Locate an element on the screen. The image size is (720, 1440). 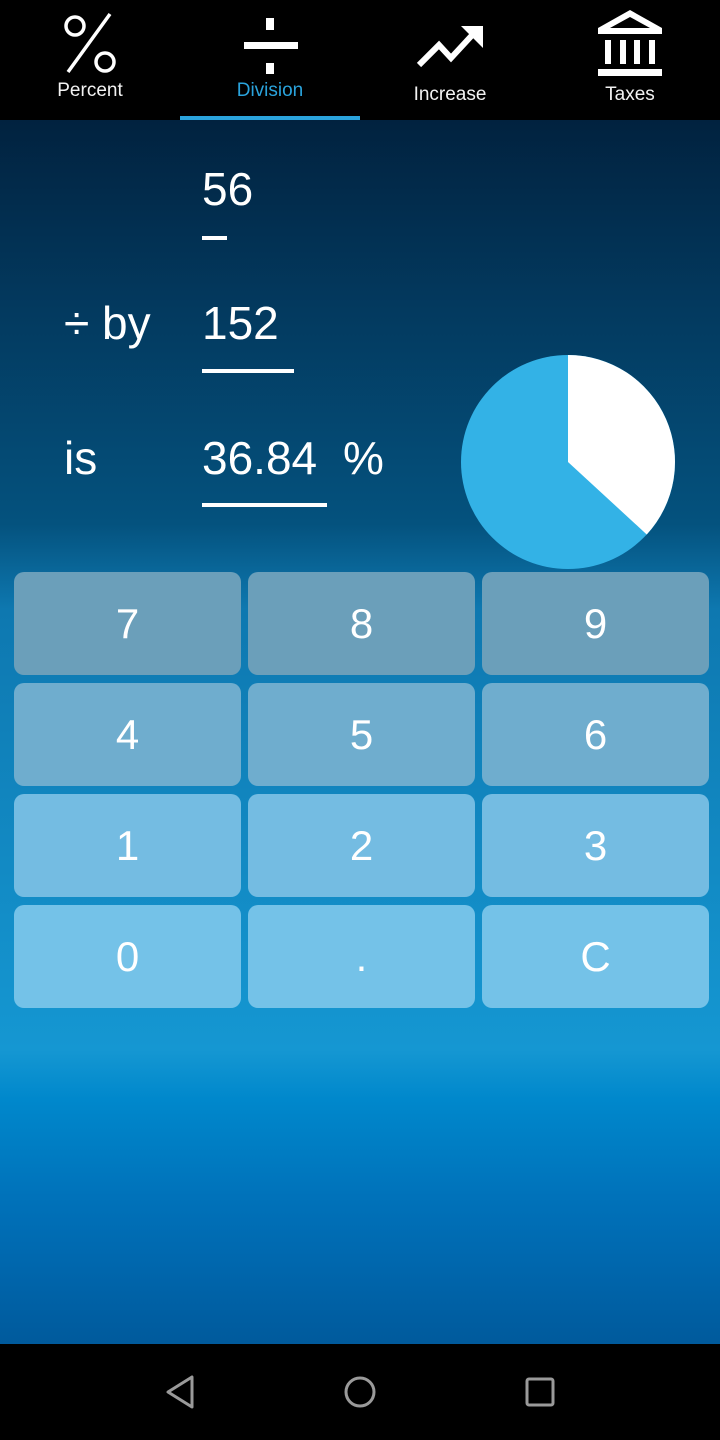
divide-by-label: ÷ by is located at coordinates (107, 323).